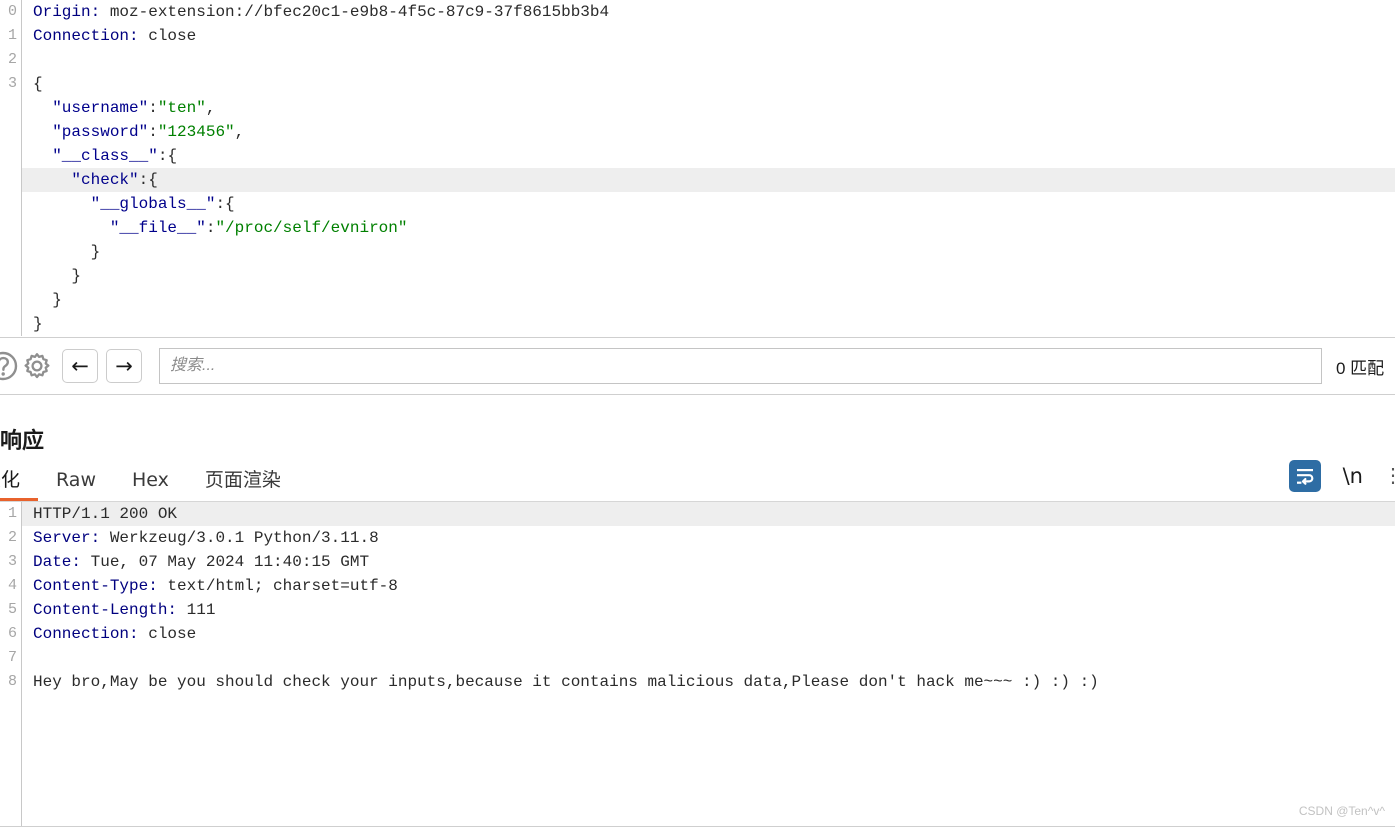 This screenshot has width=1395, height=827. Describe the element at coordinates (100, 132) in the screenshot. I see `json-key: "password"` at that location.